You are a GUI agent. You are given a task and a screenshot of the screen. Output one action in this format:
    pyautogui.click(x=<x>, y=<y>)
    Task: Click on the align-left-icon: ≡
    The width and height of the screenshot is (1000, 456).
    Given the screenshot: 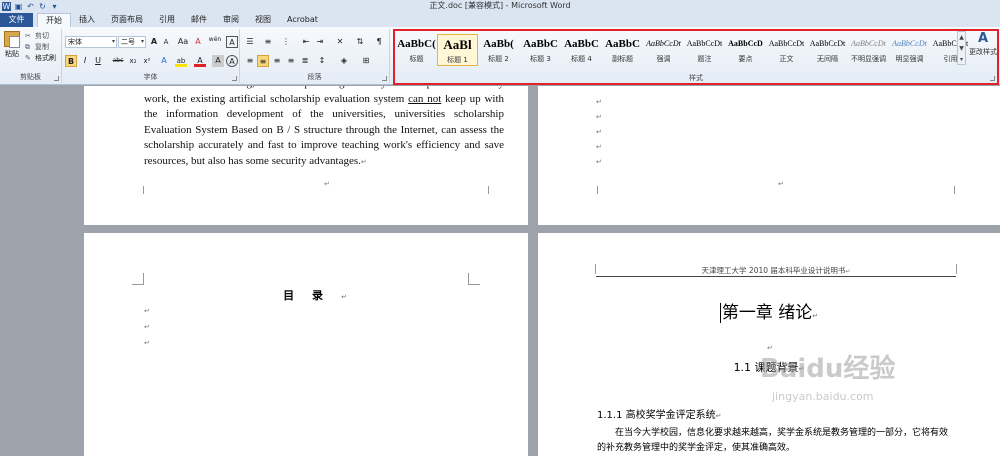 What is the action you would take?
    pyautogui.click(x=250, y=61)
    